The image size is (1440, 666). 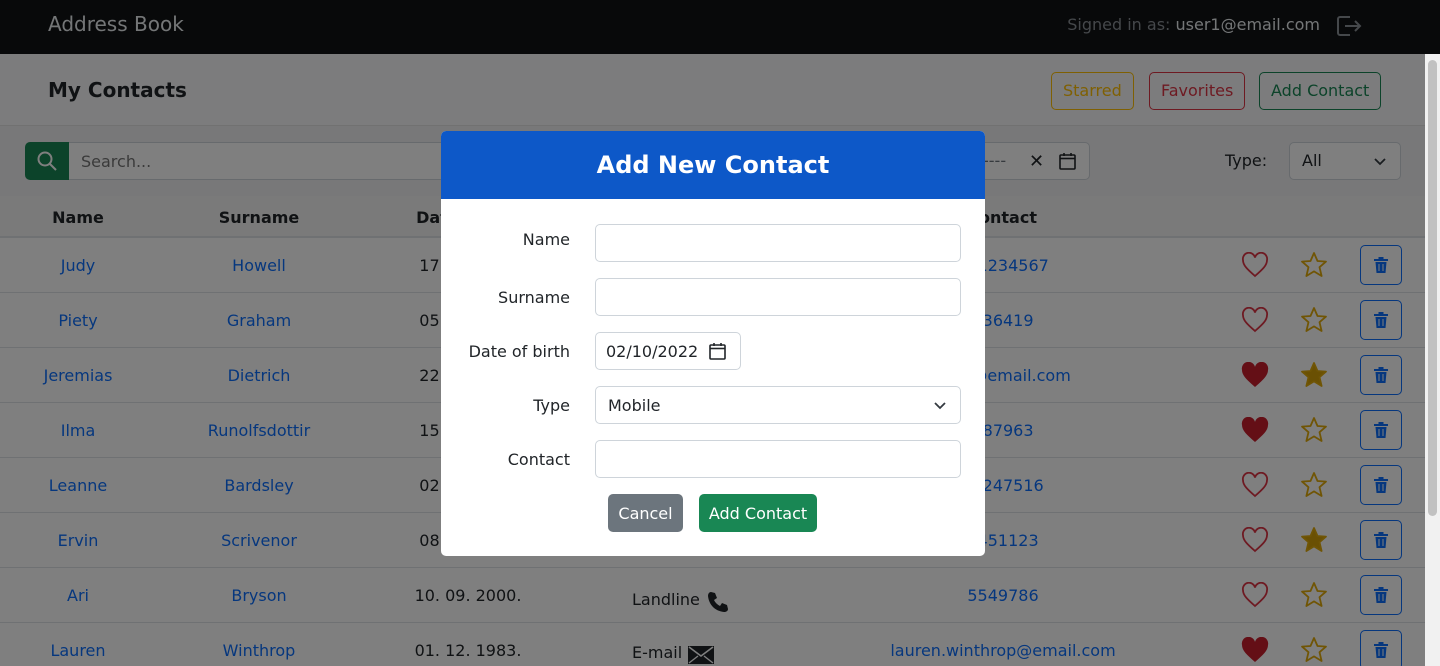 I want to click on type-label: Type, so click(x=551, y=405).